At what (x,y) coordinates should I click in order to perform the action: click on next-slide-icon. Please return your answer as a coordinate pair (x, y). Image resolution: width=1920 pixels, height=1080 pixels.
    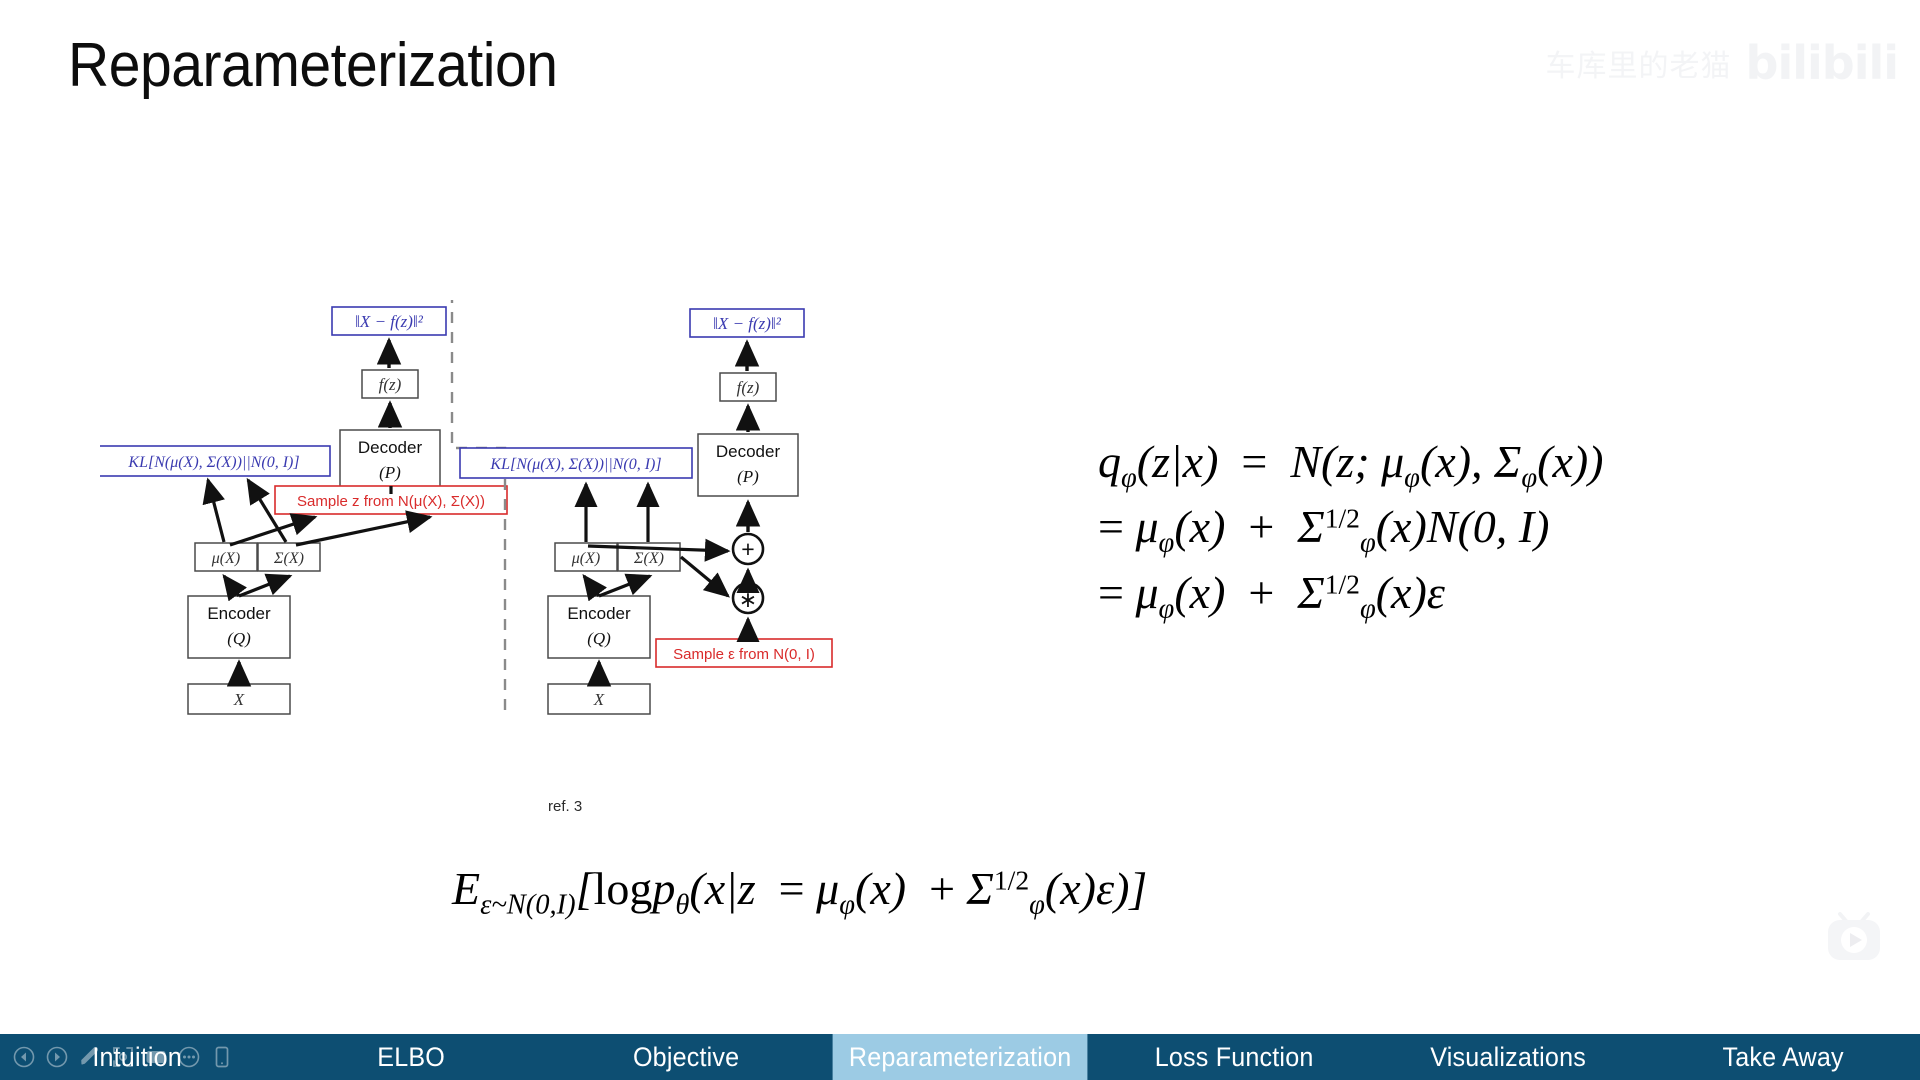
    Looking at the image, I should click on (57, 1057).